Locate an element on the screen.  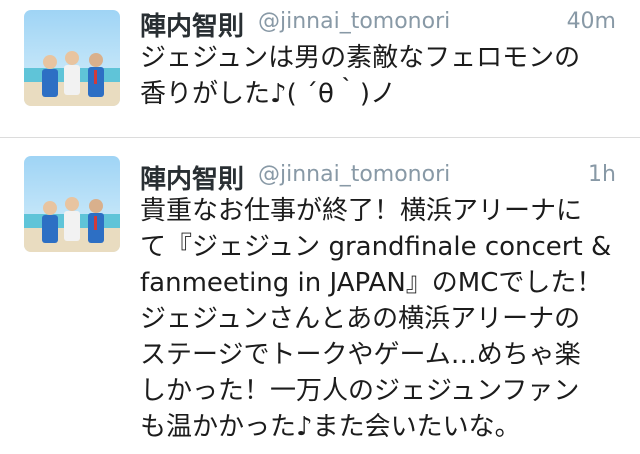
tweet-text-line: fanmeeting in JAPAN』のMCでした！ is located at coordinates (371, 283).